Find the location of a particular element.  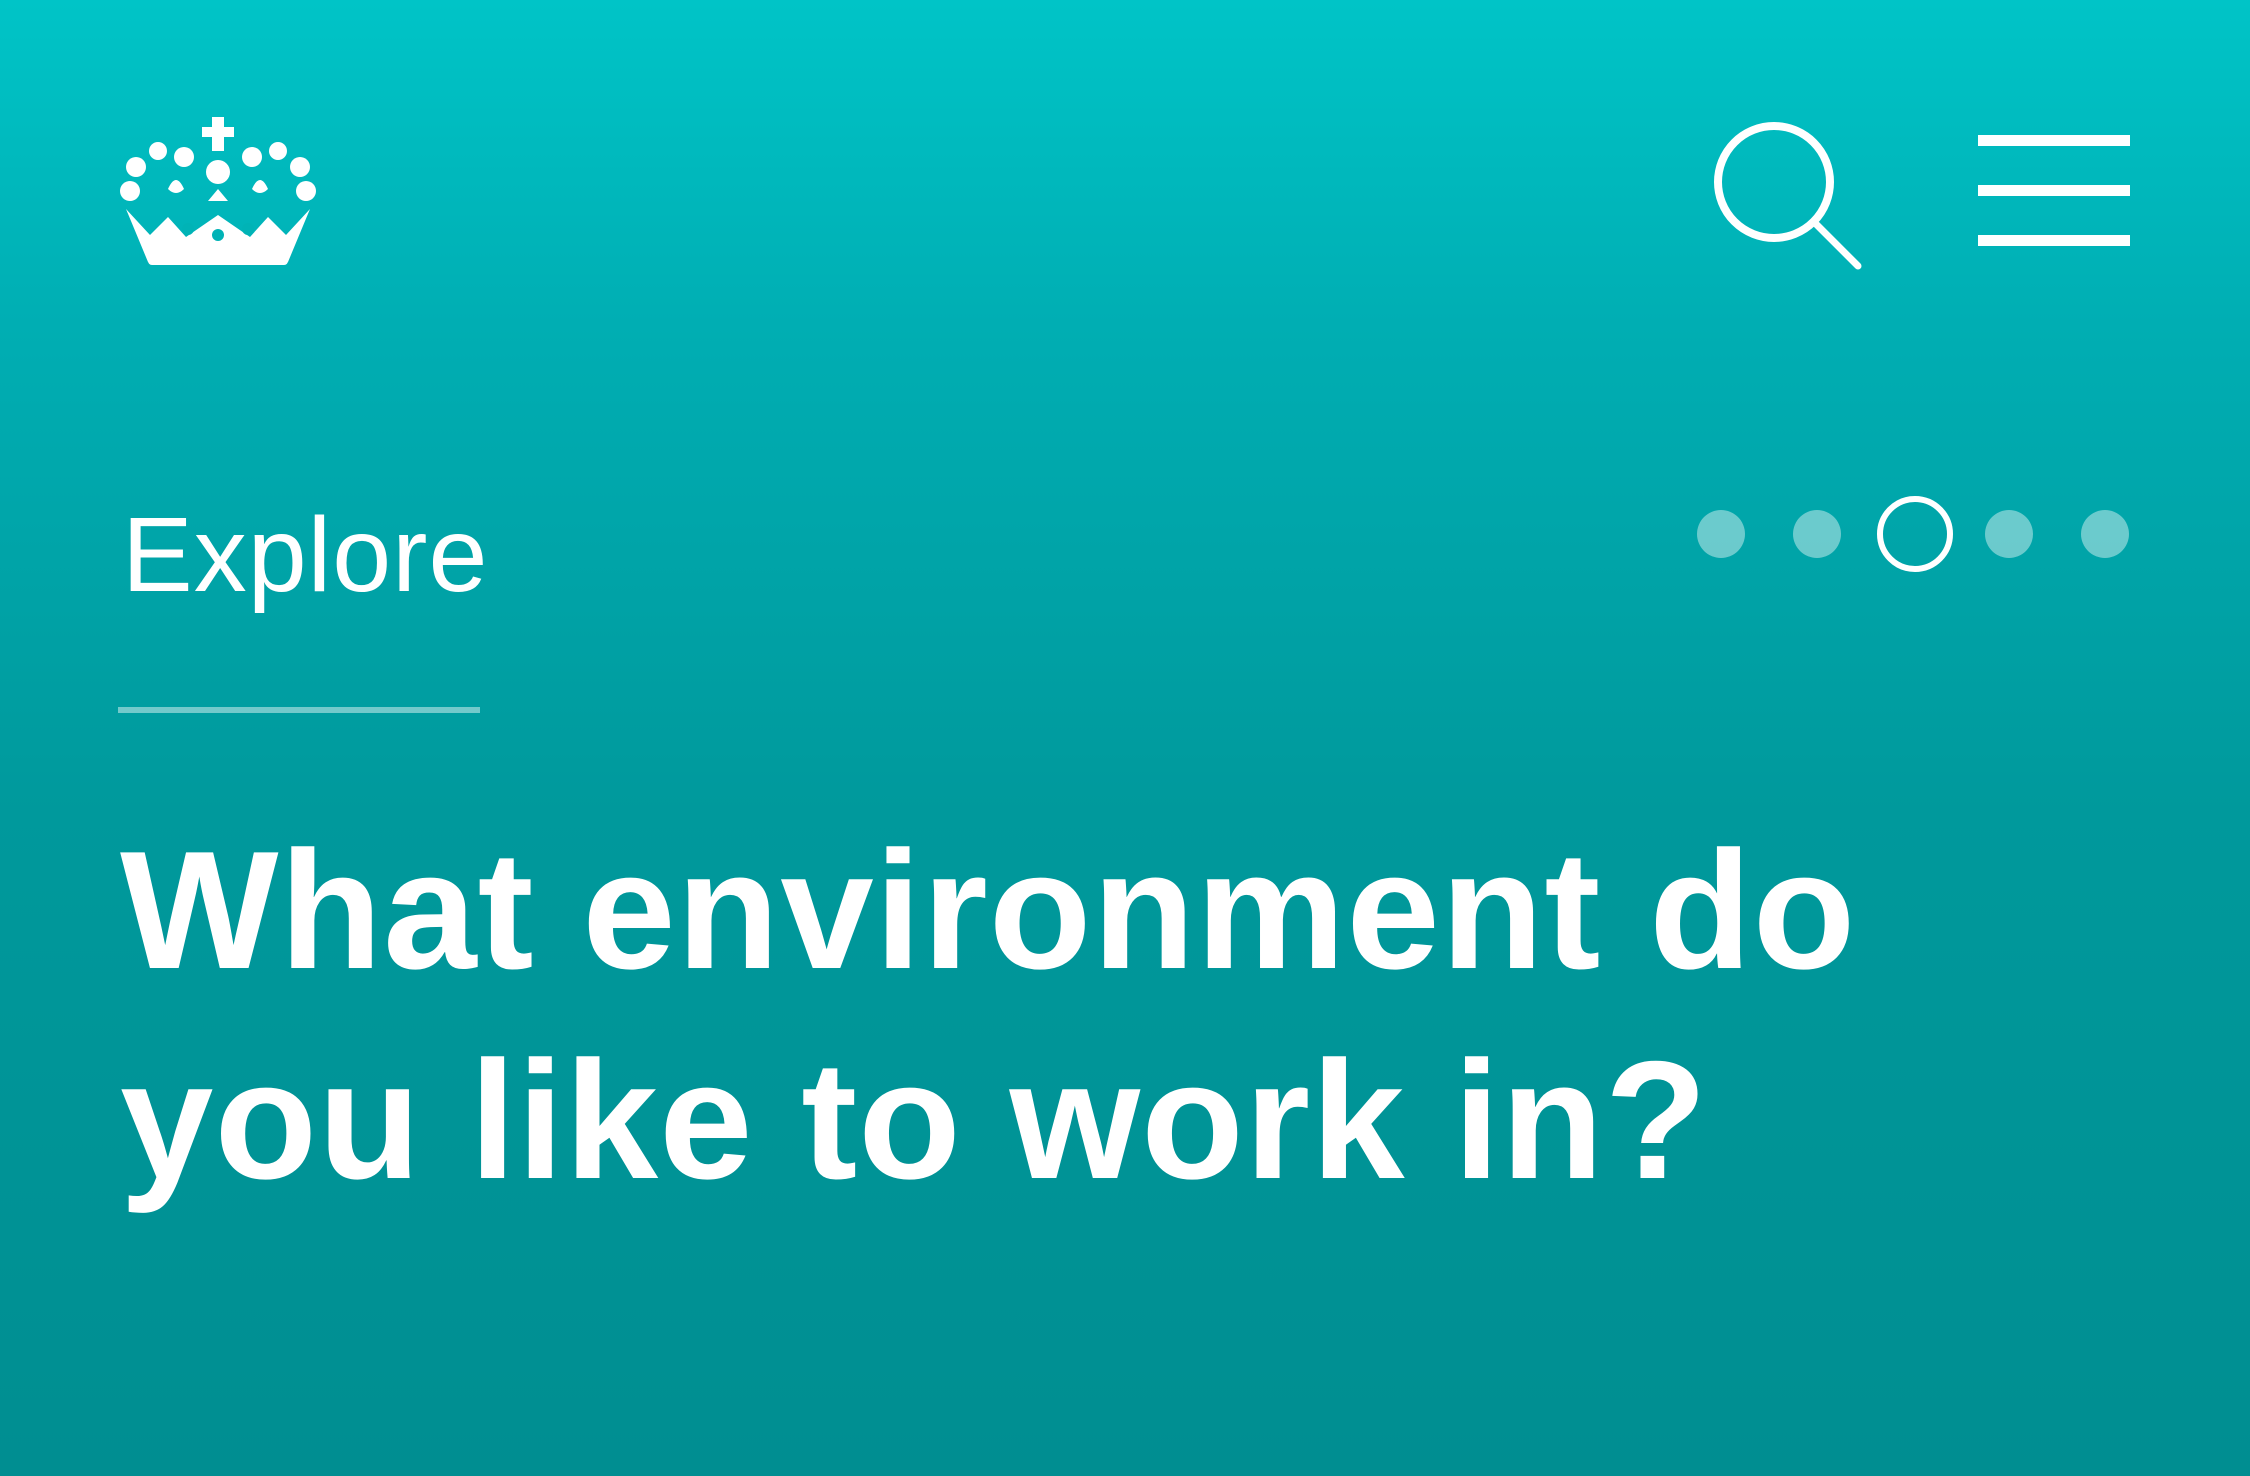

menu-bar-middle is located at coordinates (2054, 190).